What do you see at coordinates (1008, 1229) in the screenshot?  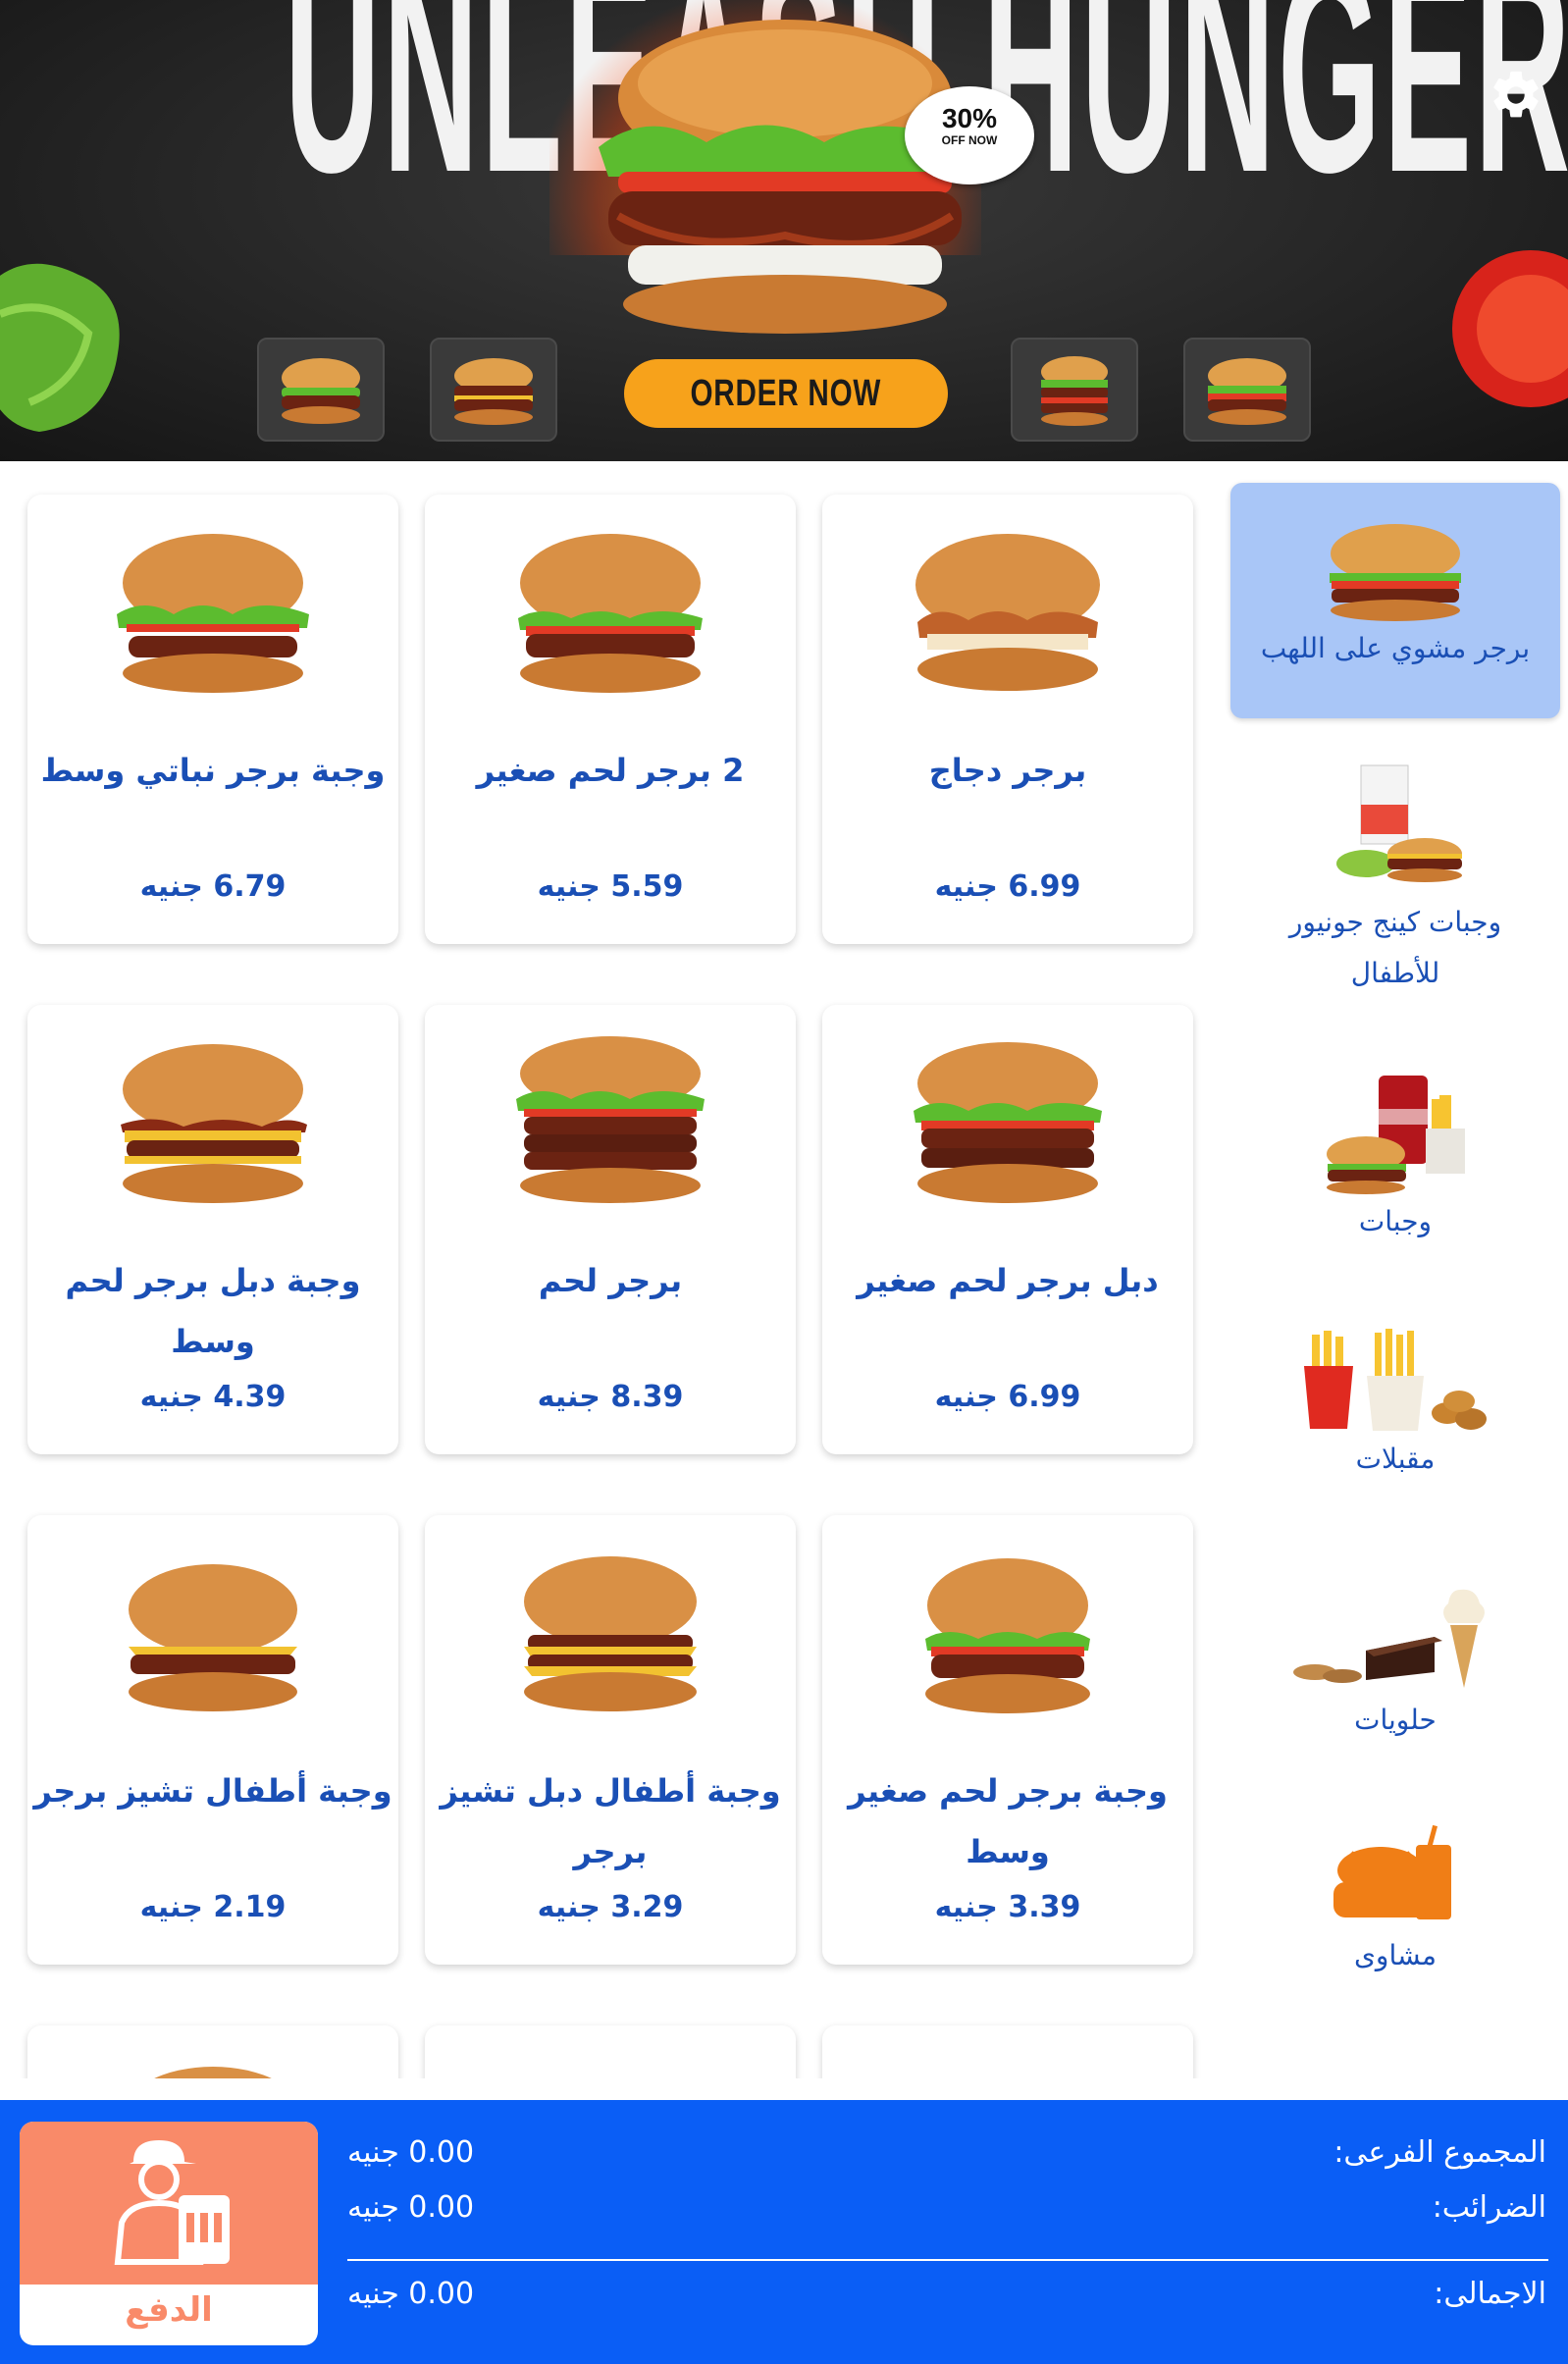 I see `product-card: دبل برجر لحم صغير 6.99 جنيه` at bounding box center [1008, 1229].